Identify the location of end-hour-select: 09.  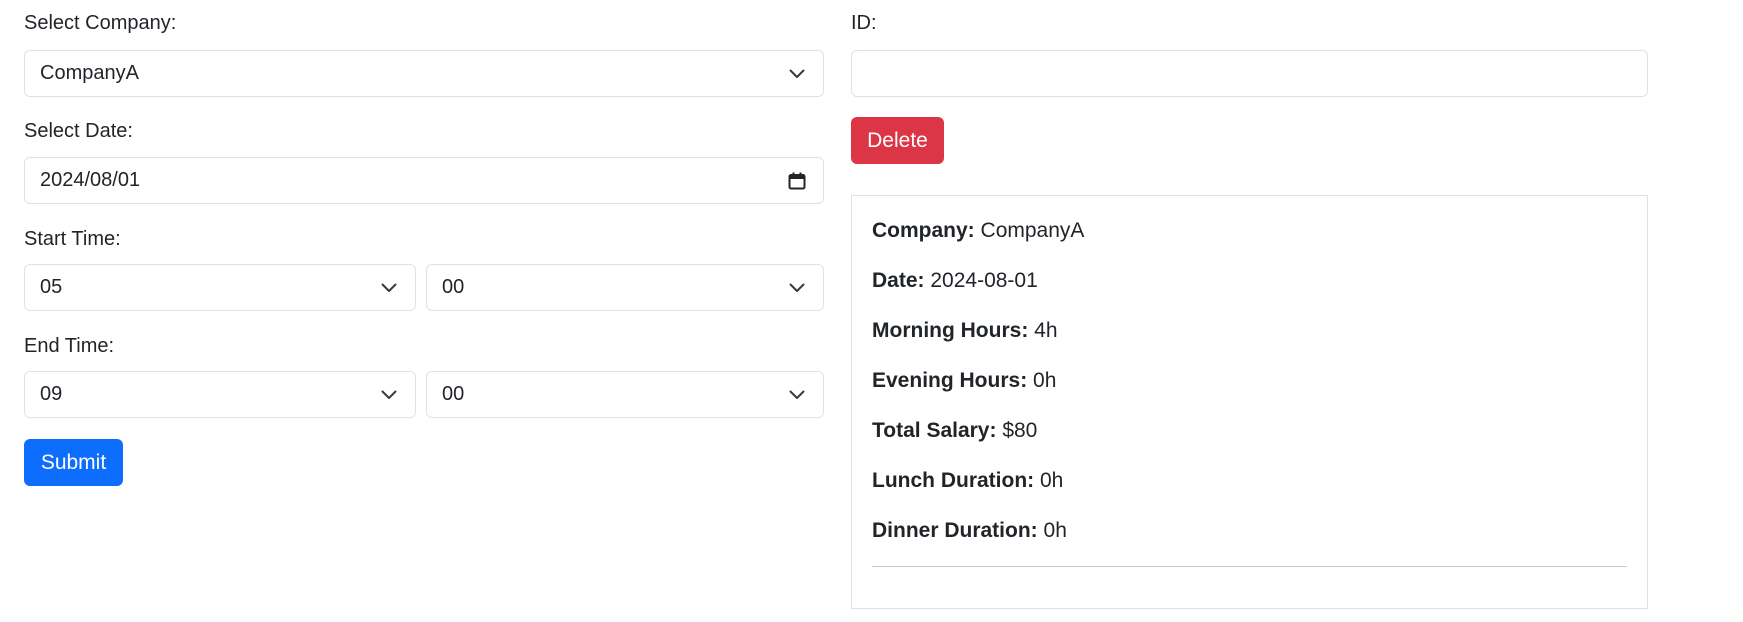
(220, 394).